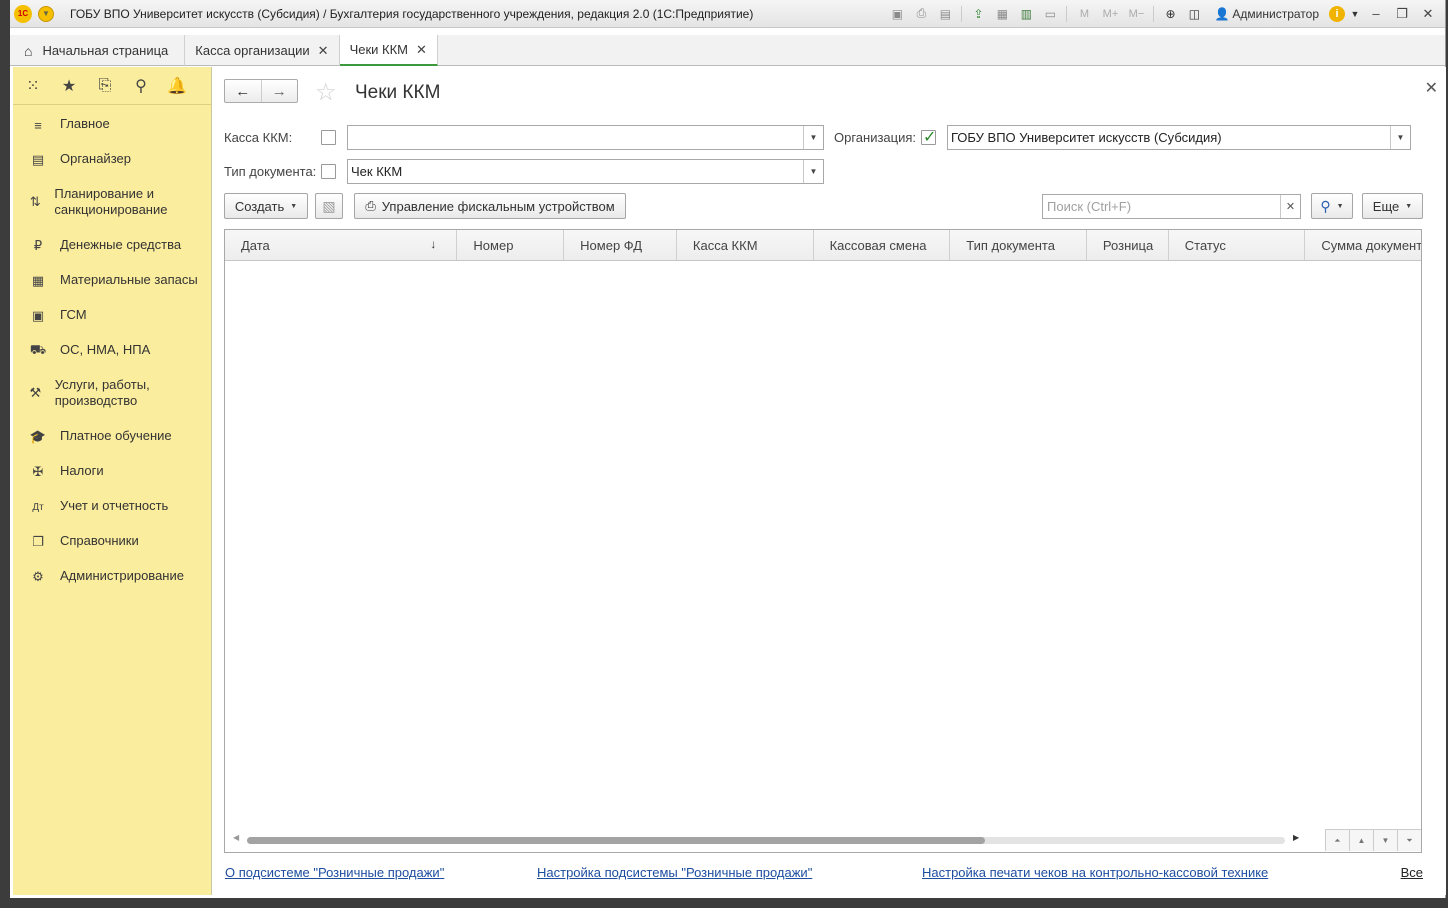  I want to click on organizer-icon: ▤, so click(38, 159).